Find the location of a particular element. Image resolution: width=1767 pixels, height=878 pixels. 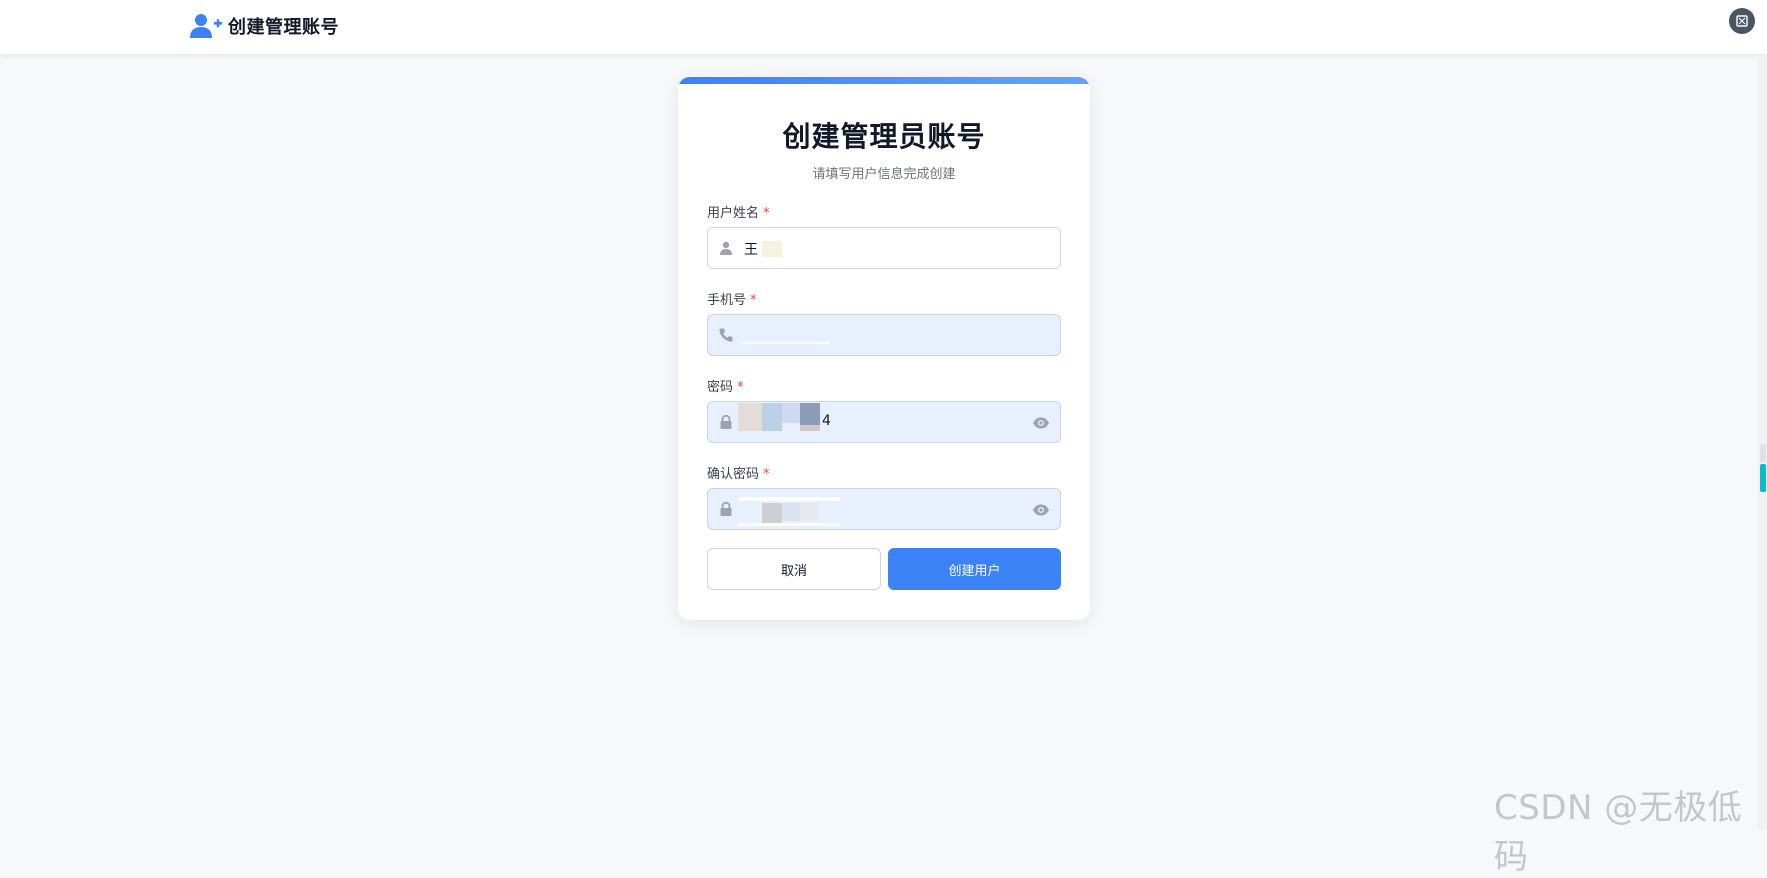

phone-input is located at coordinates (884, 335).